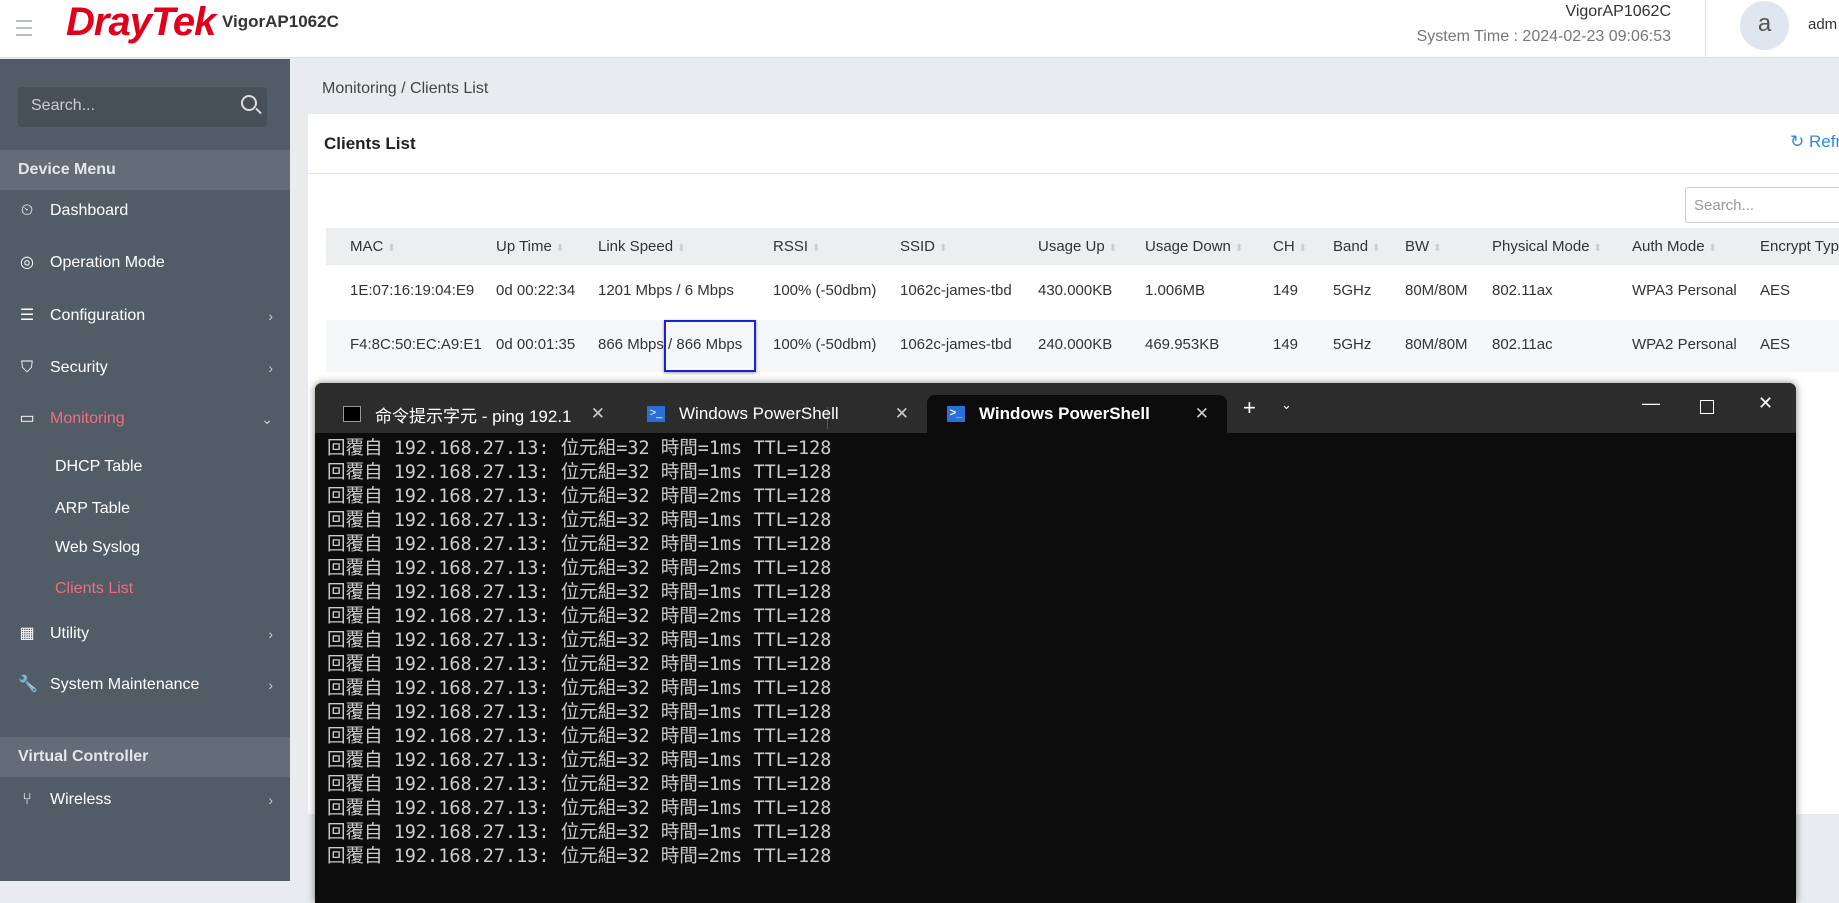 This screenshot has width=1839, height=903. I want to click on column-header-usage-up: Usage Up ⬍, so click(1077, 246).